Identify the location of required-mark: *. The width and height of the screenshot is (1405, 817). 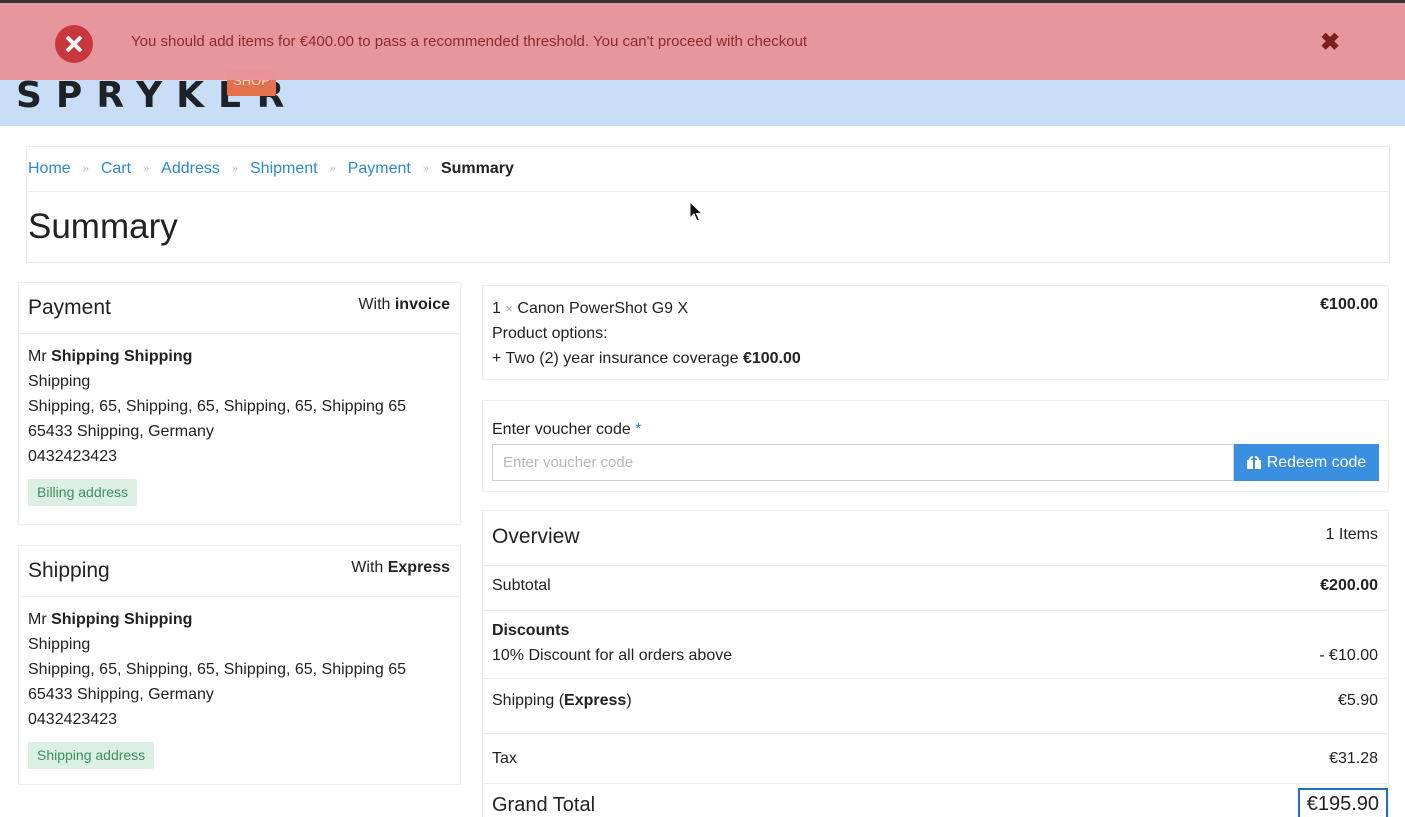
(638, 429).